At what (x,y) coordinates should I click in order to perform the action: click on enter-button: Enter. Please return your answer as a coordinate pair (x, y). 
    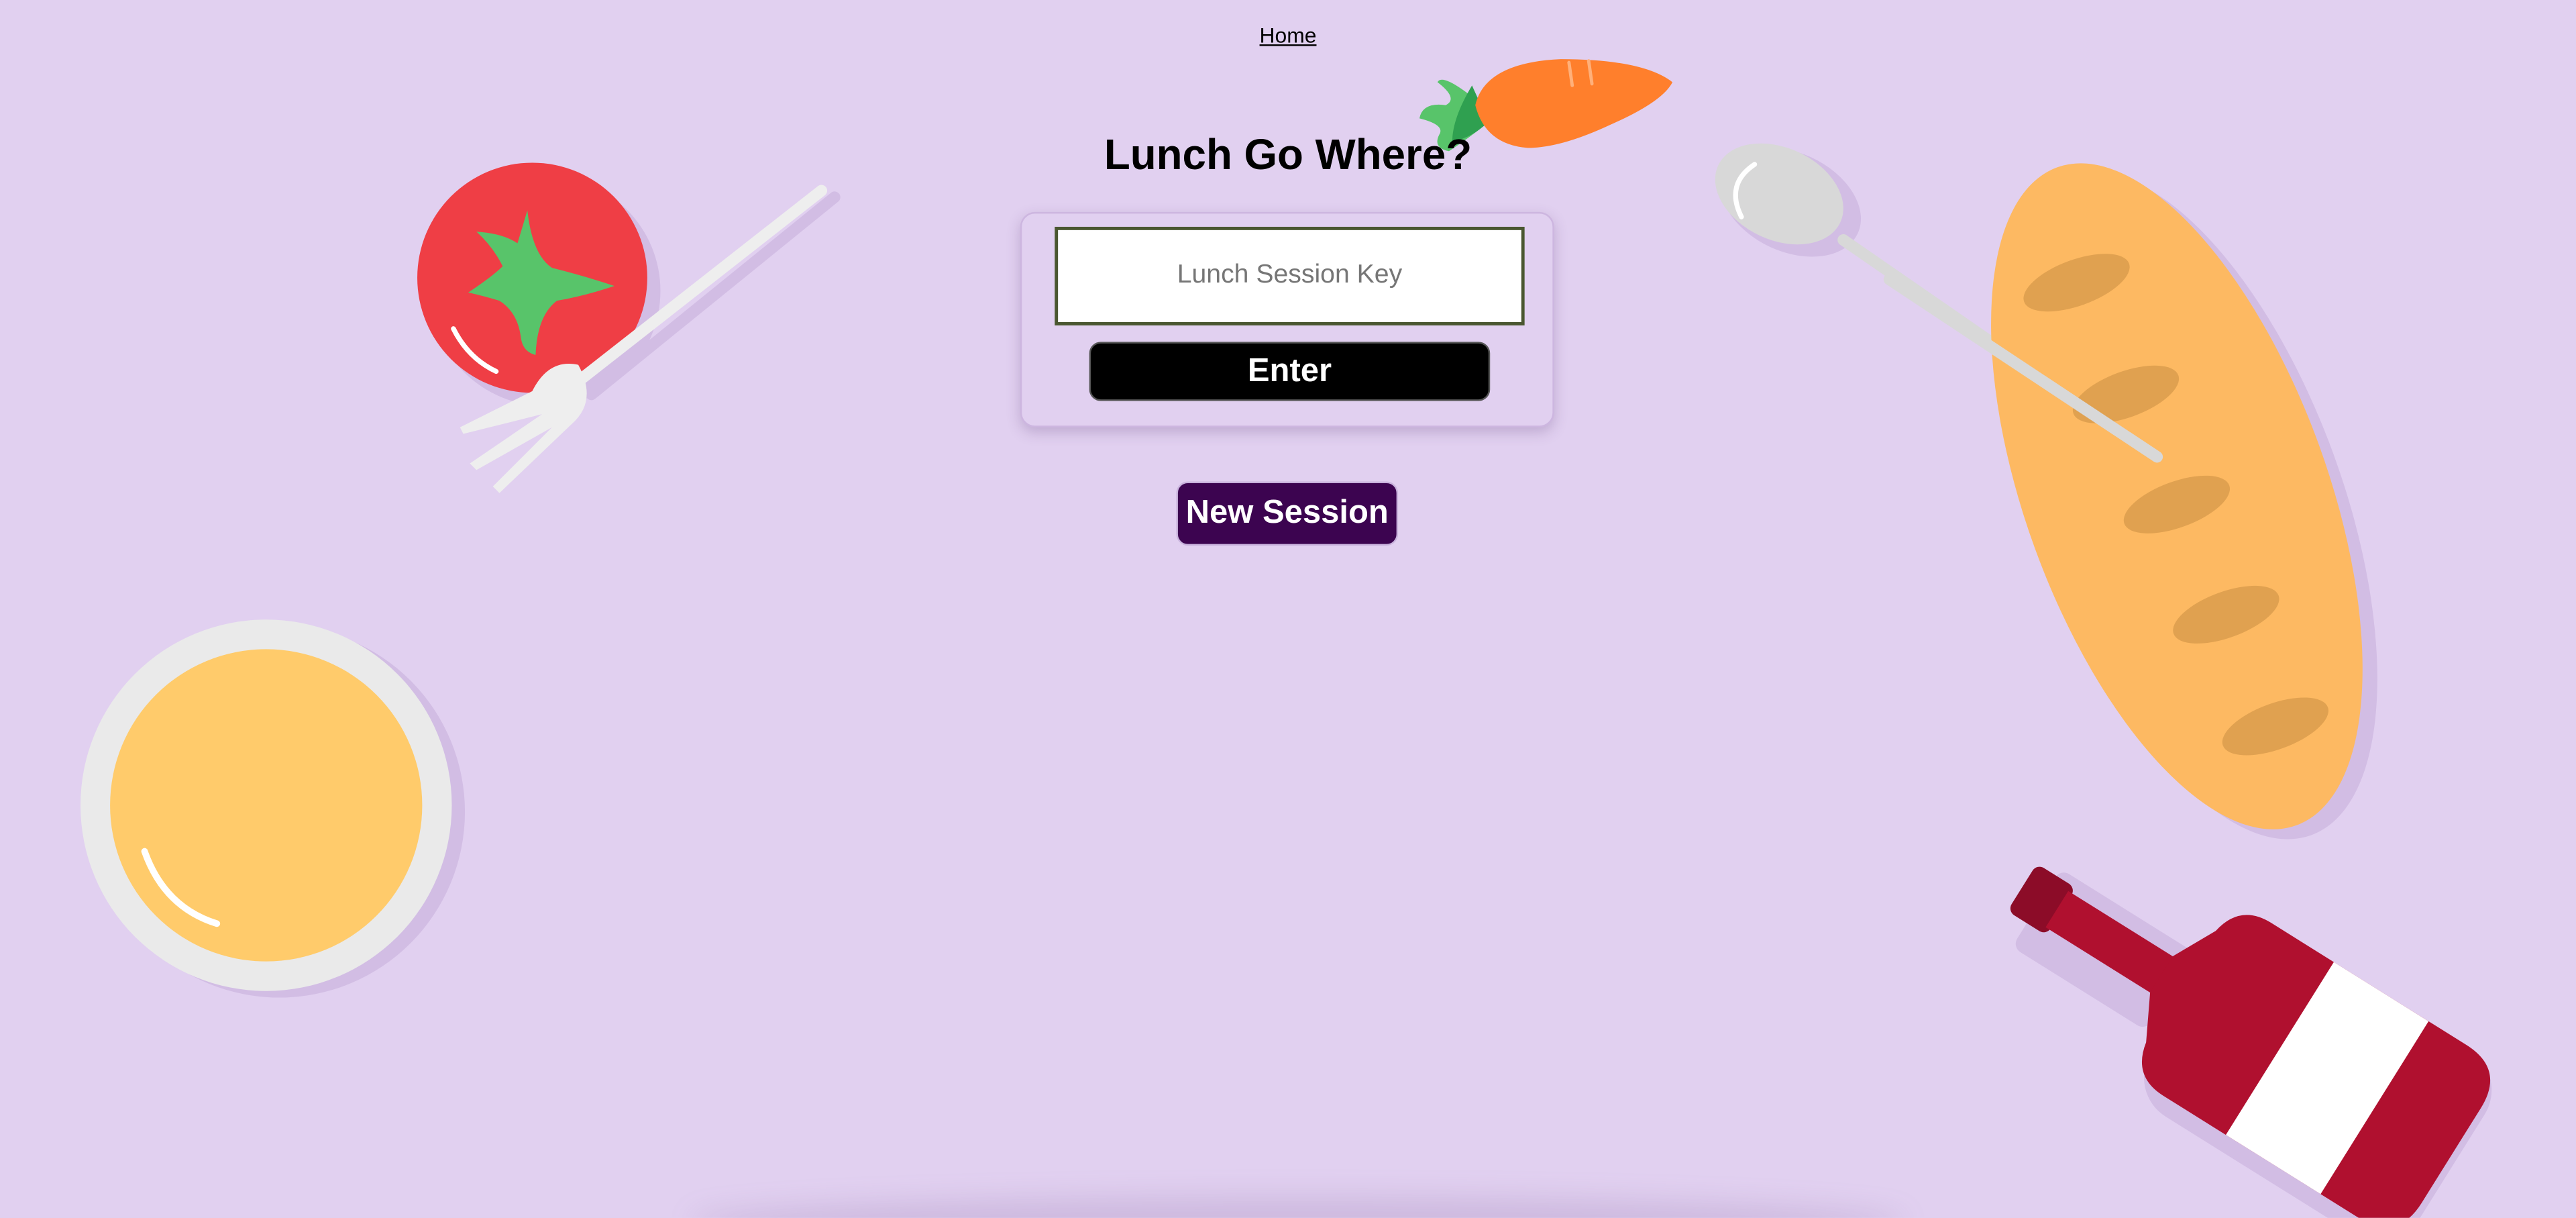
    Looking at the image, I should click on (1290, 372).